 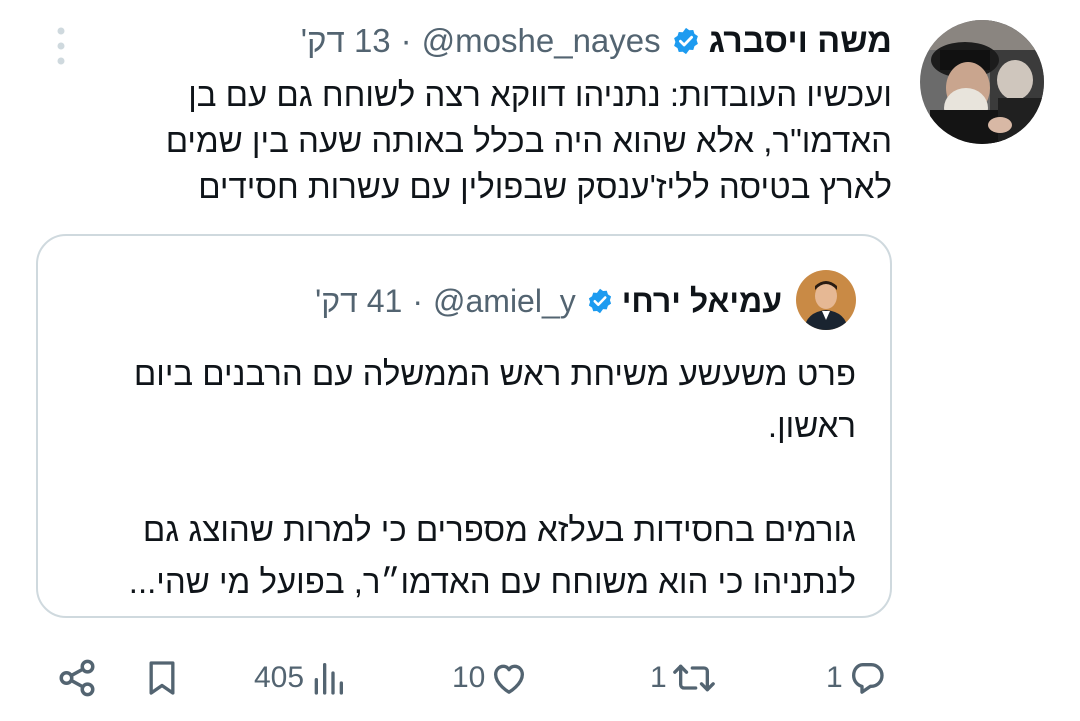 I want to click on more-options-icon, so click(x=61, y=46).